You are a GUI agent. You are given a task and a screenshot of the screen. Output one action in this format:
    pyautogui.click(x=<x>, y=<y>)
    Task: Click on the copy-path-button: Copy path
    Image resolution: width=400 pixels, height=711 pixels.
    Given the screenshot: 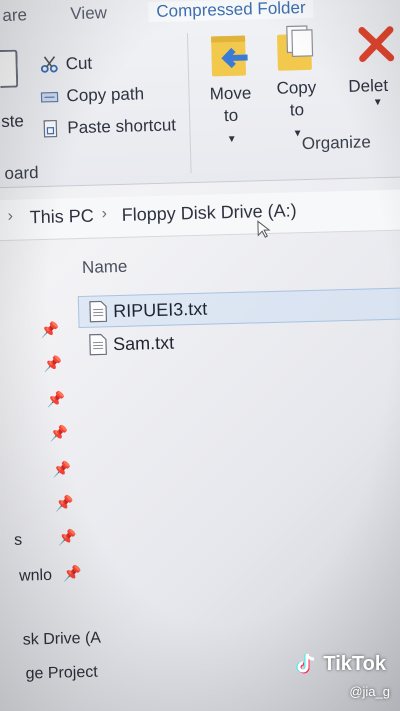 What is the action you would take?
    pyautogui.click(x=92, y=95)
    